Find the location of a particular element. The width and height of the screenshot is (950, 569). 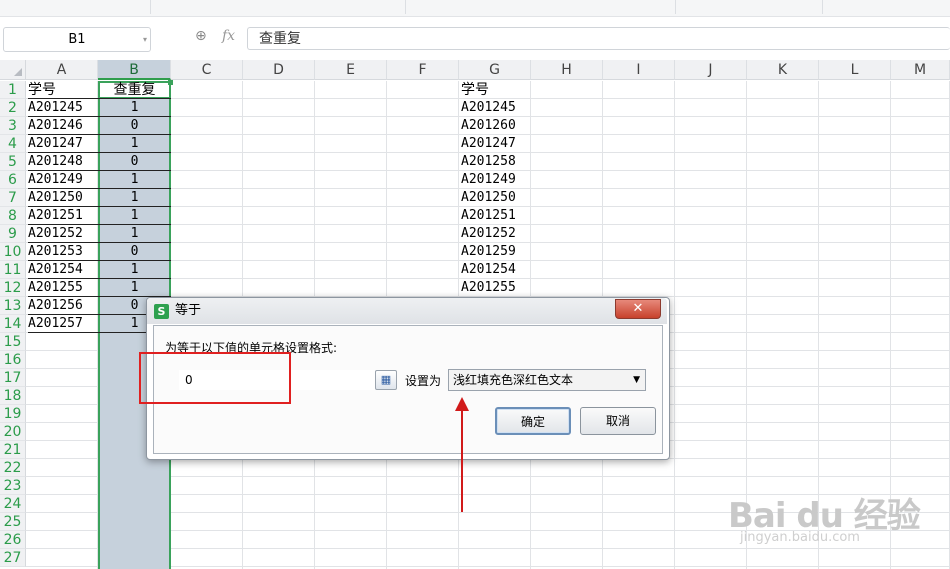

name-box: B1 ▾ is located at coordinates (77, 39).